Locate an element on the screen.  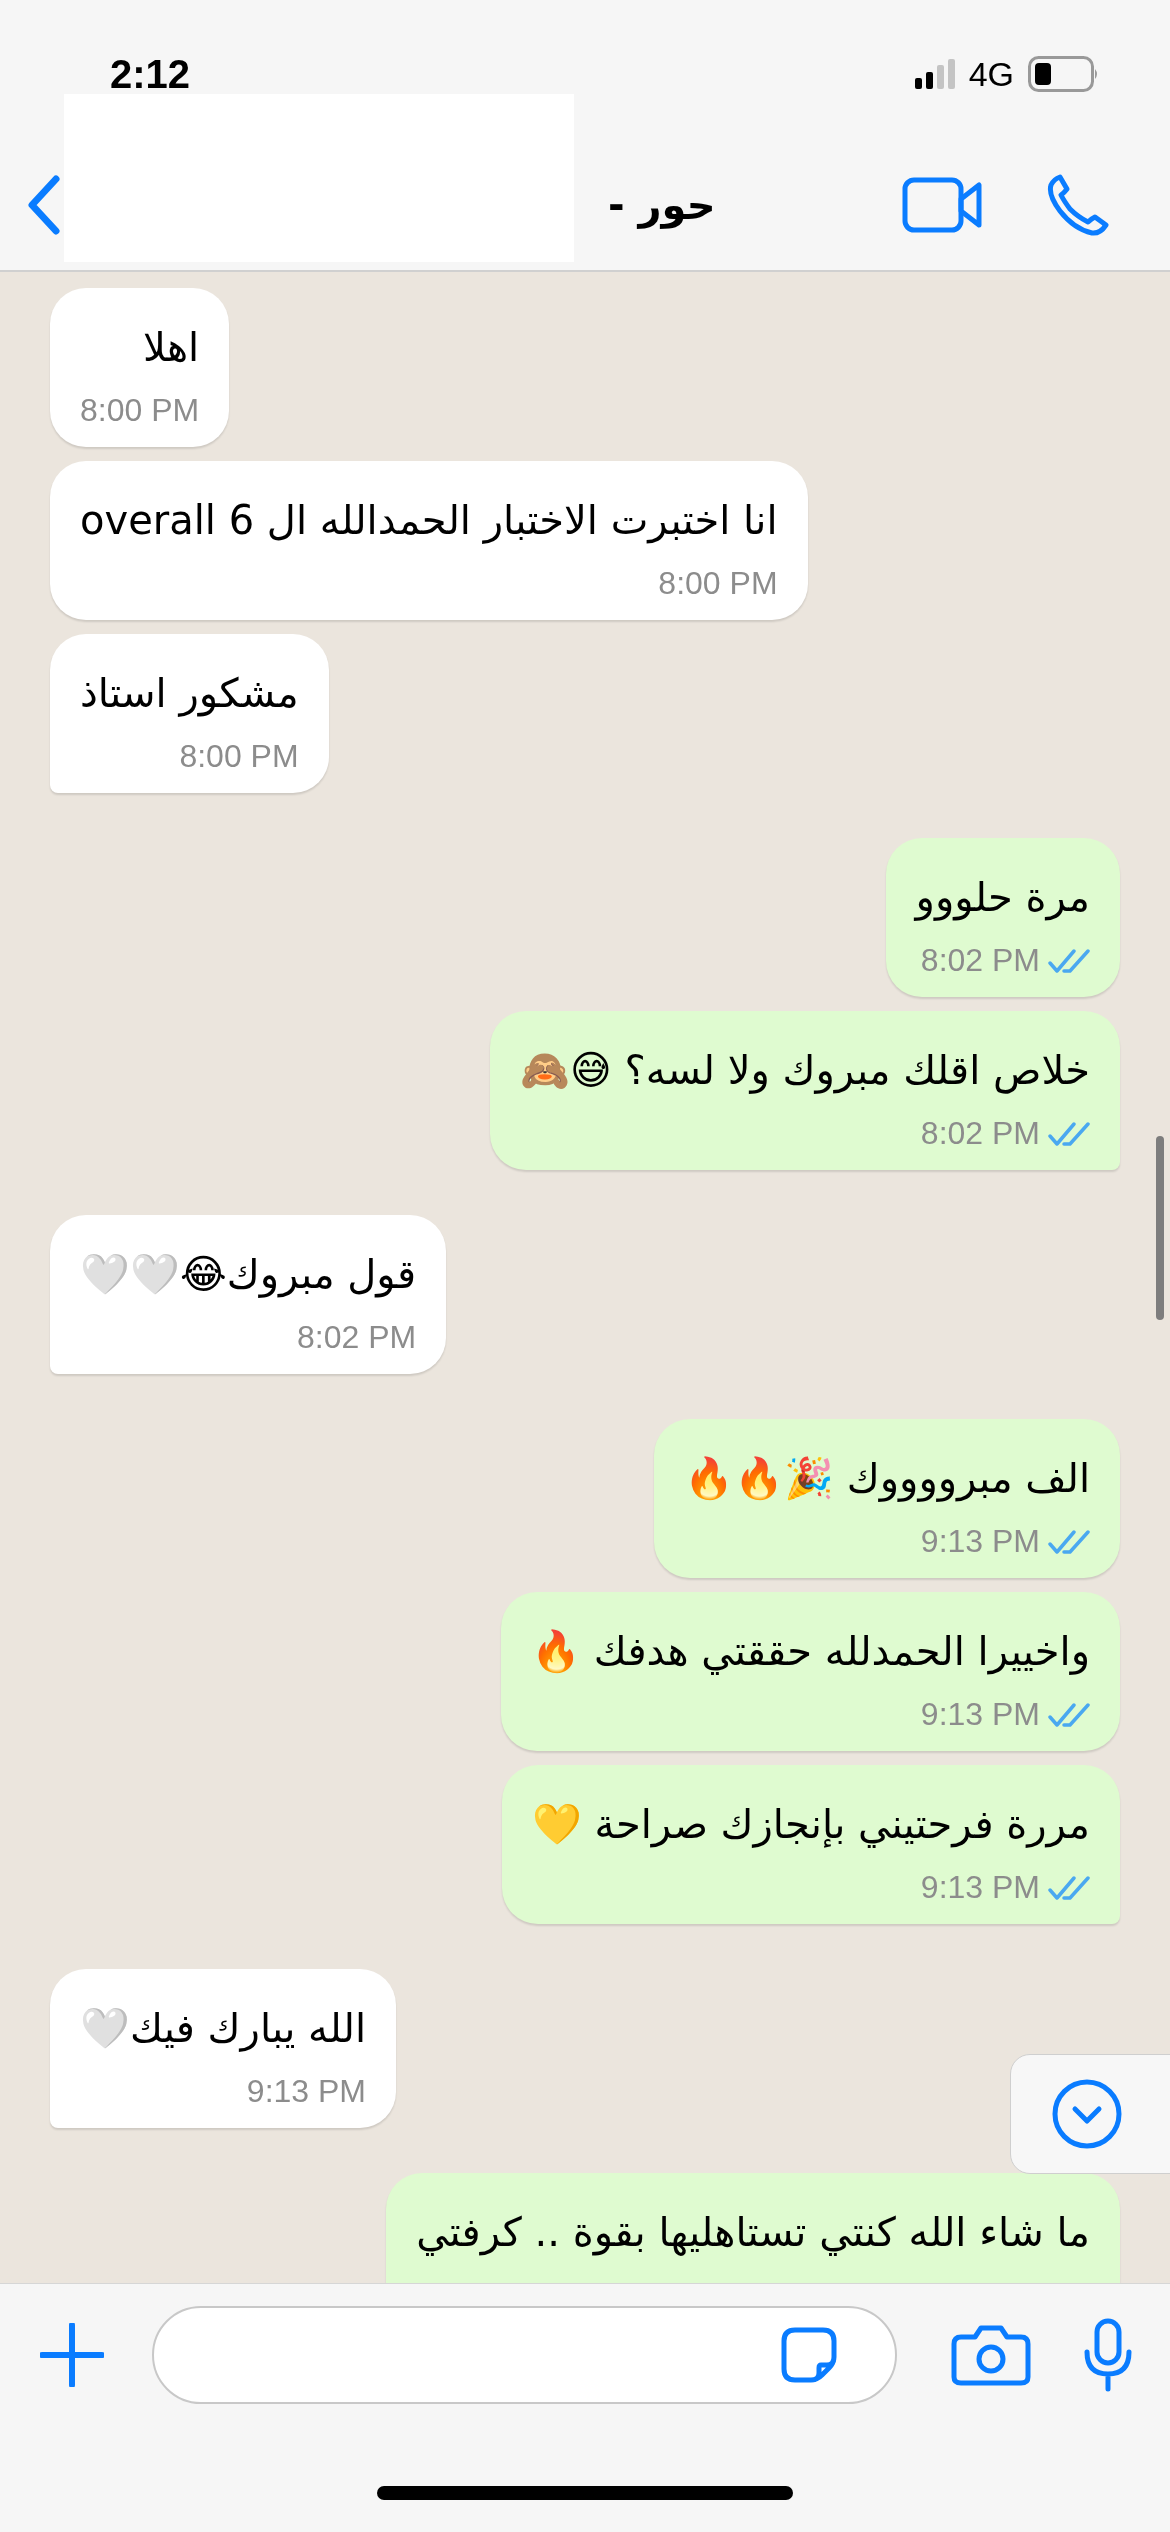
message-text: اهلا is located at coordinates (171, 347).